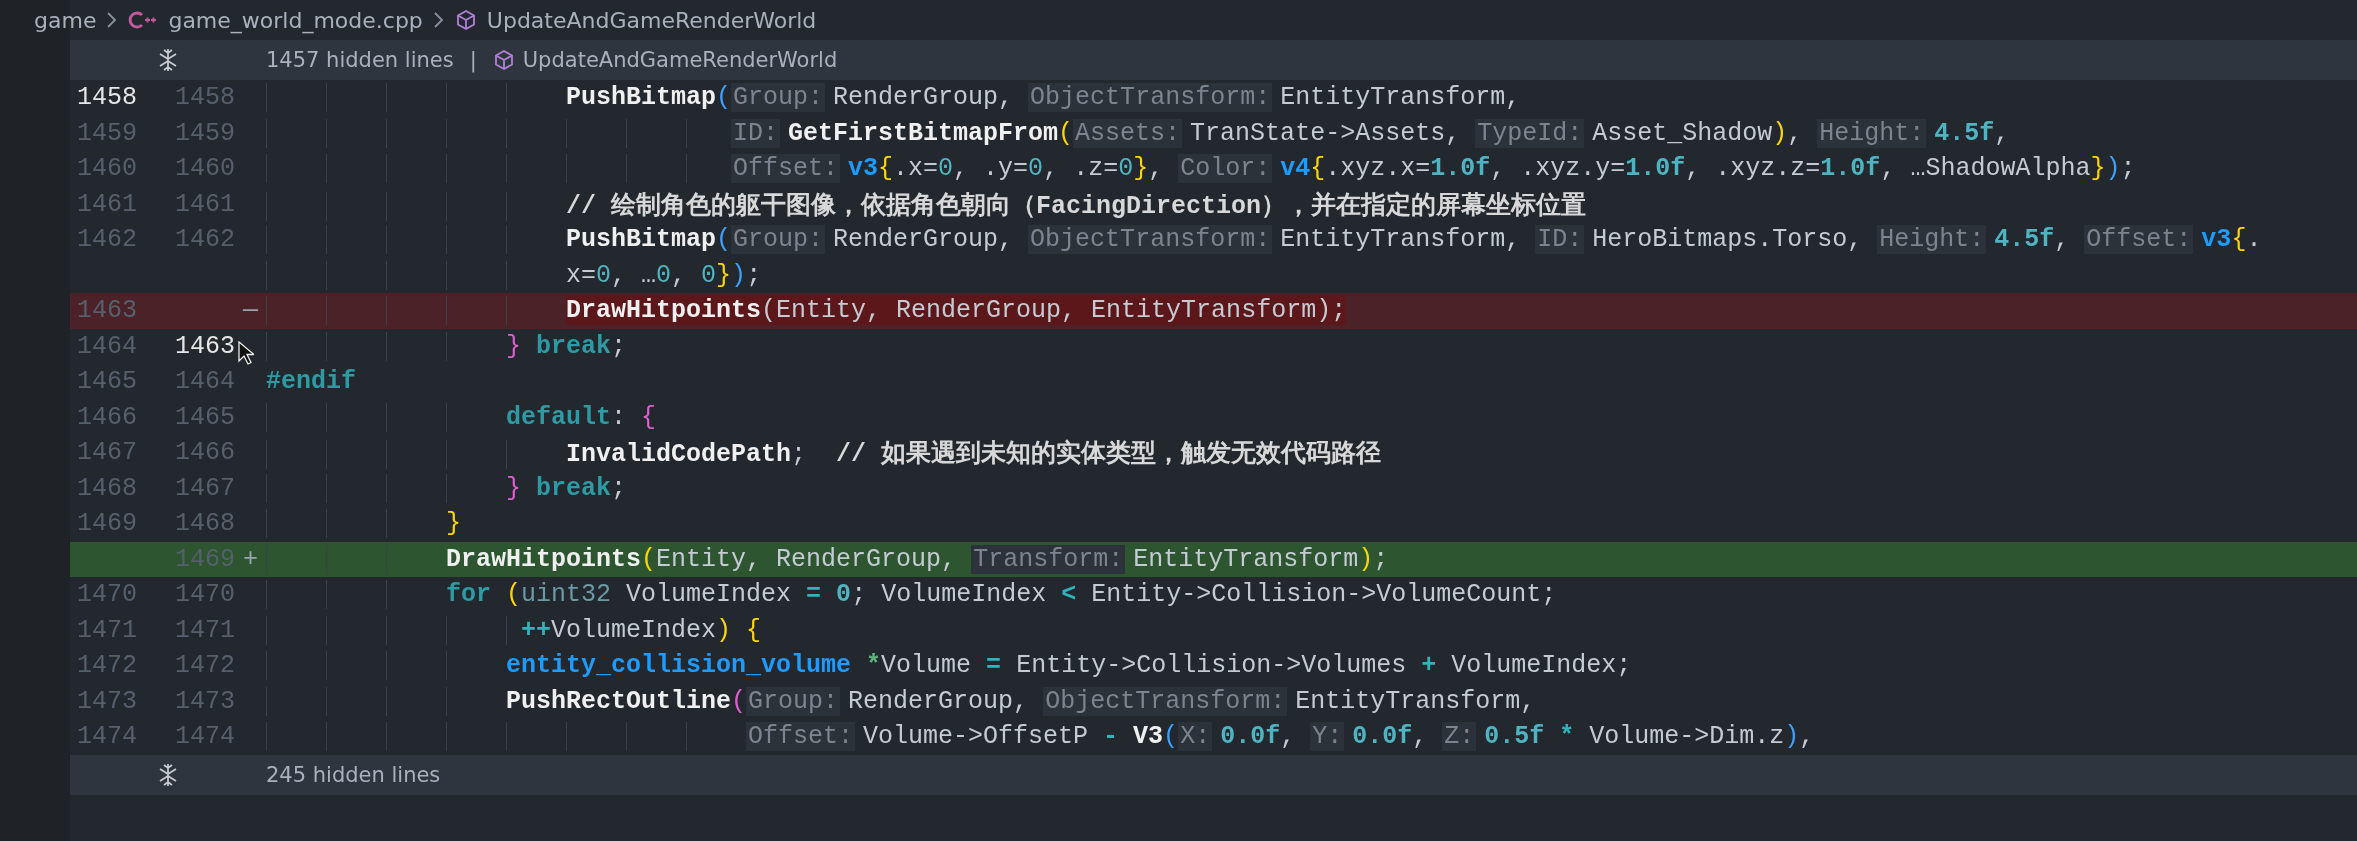 The image size is (2357, 841). Describe the element at coordinates (143, 20) in the screenshot. I see `cpp-file-icon` at that location.